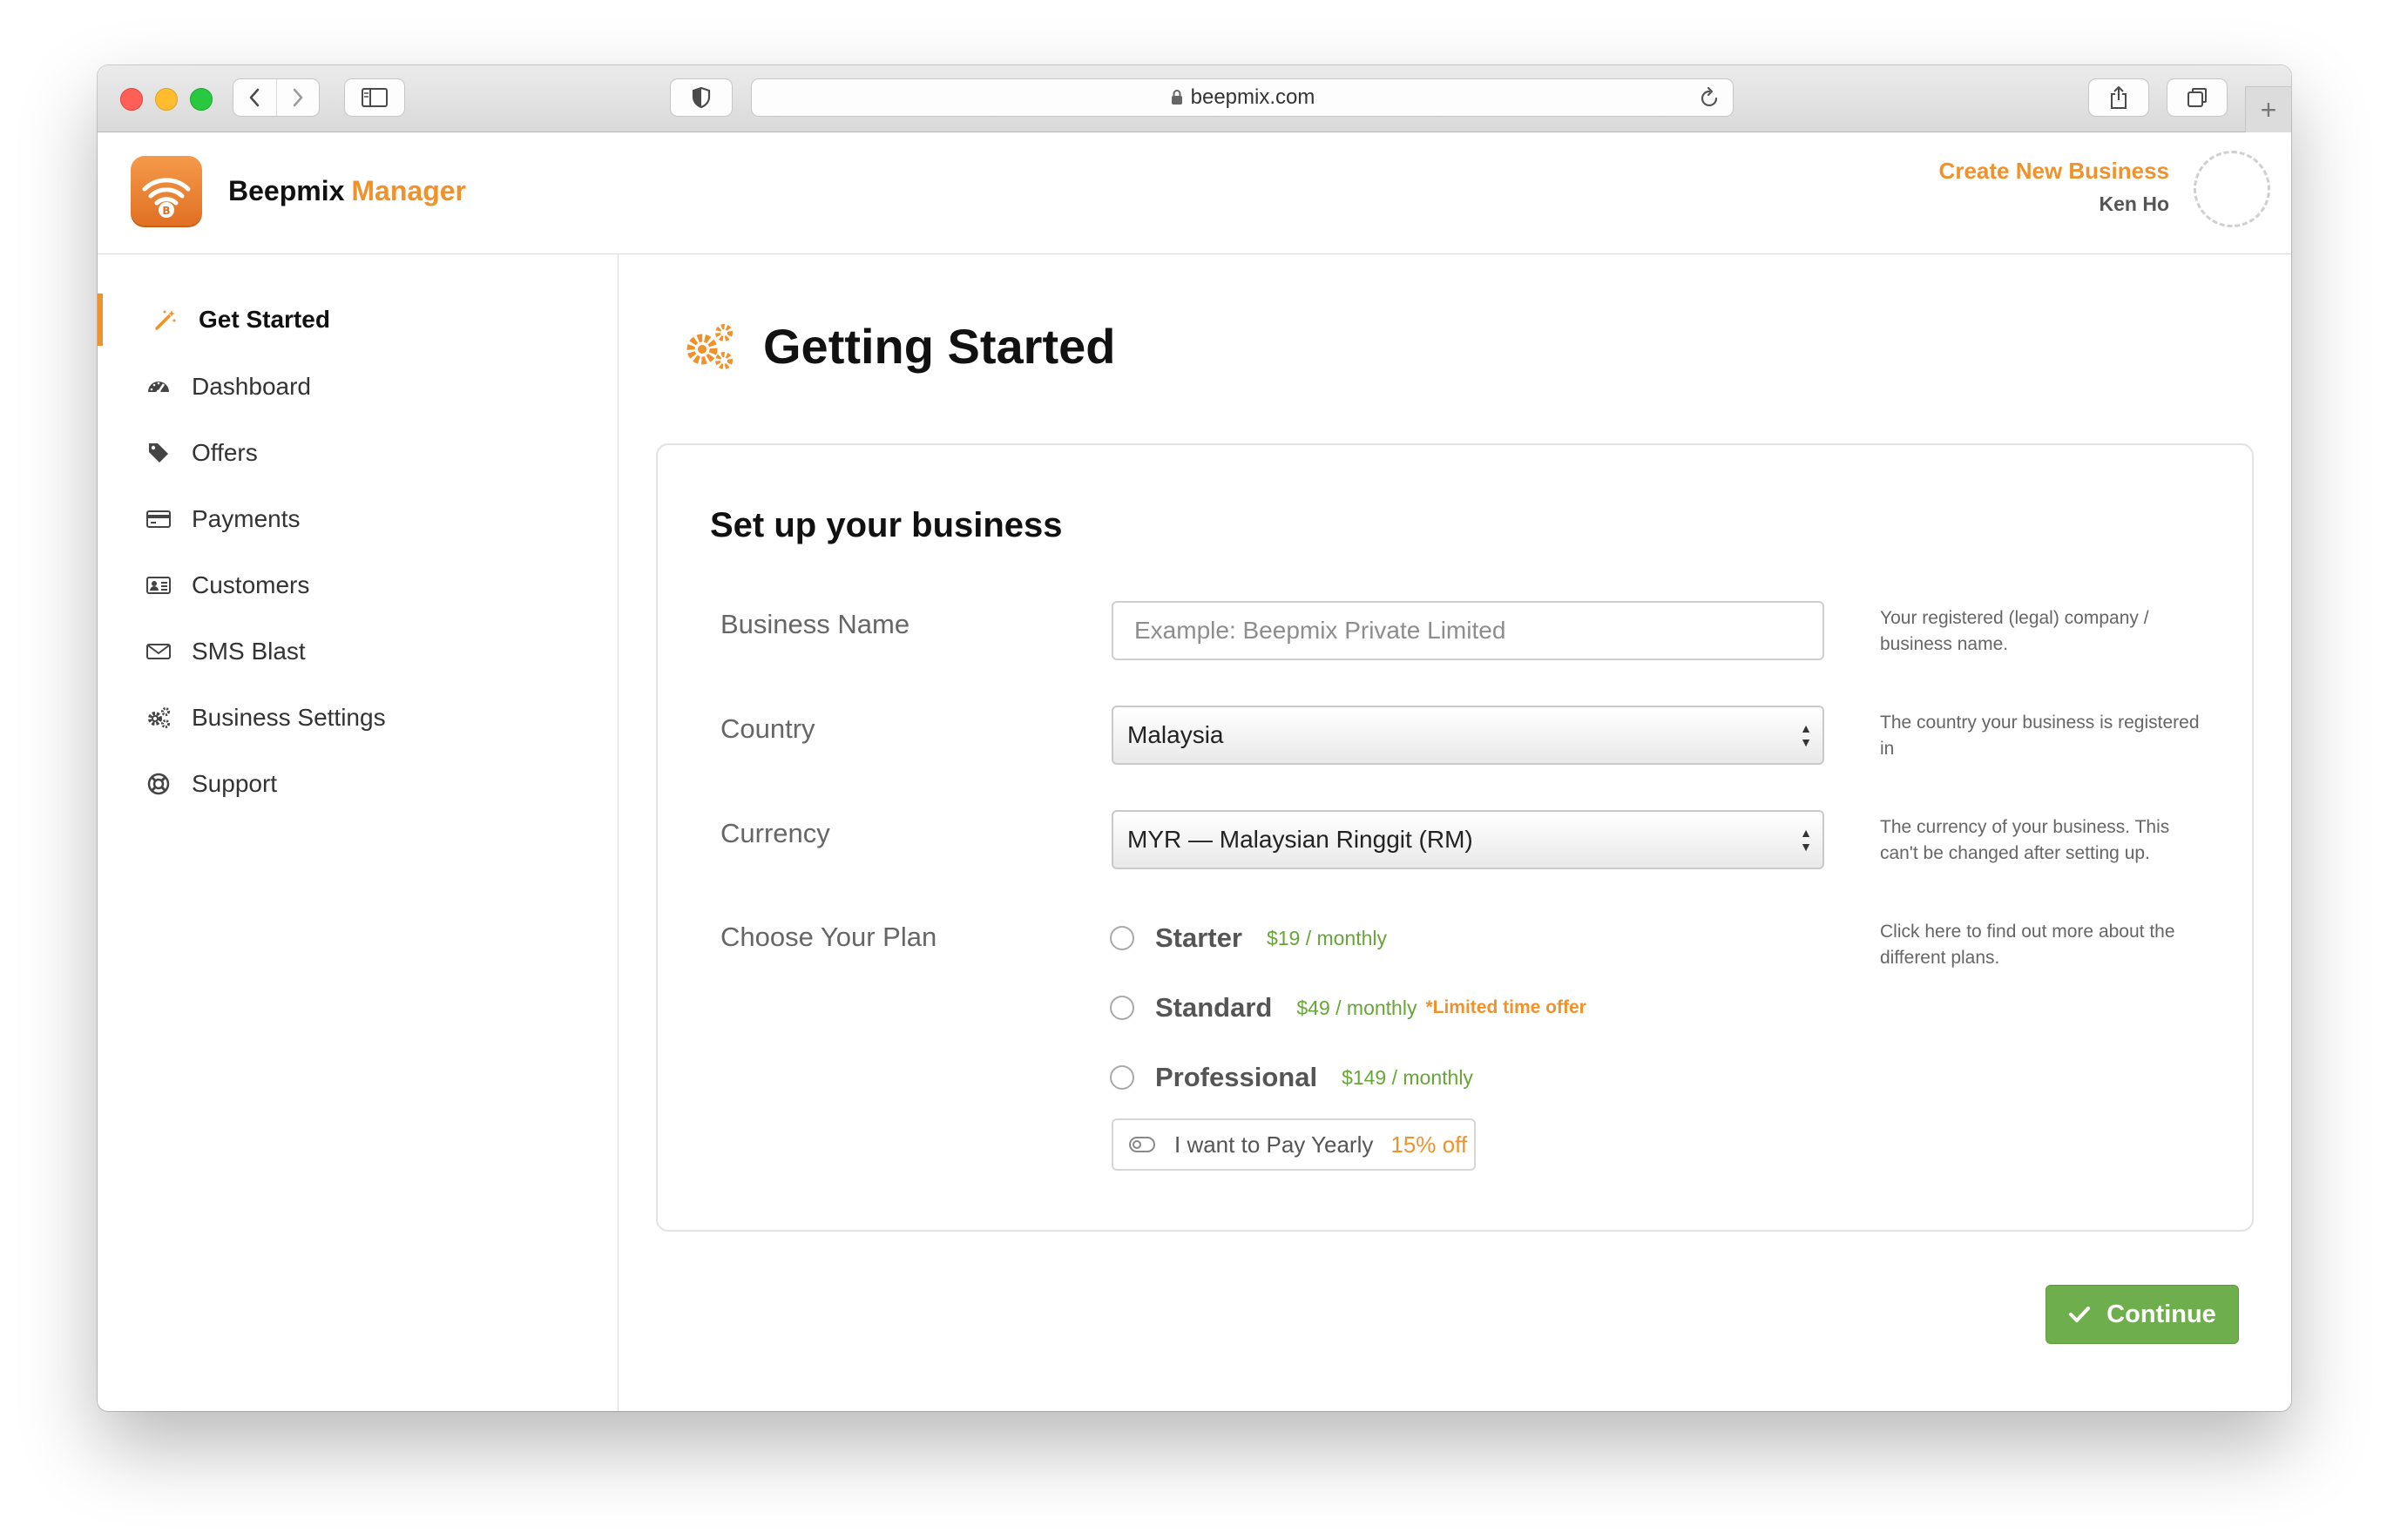 Image resolution: width=2387 pixels, height=1540 pixels. What do you see at coordinates (1327, 937) in the screenshot?
I see `plan-price: $19 / monthly` at bounding box center [1327, 937].